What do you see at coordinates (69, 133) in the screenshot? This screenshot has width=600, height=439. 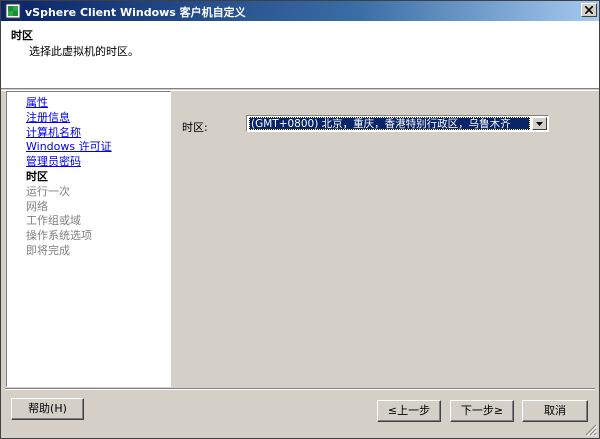 I see `step-computer-name: 计算机名称` at bounding box center [69, 133].